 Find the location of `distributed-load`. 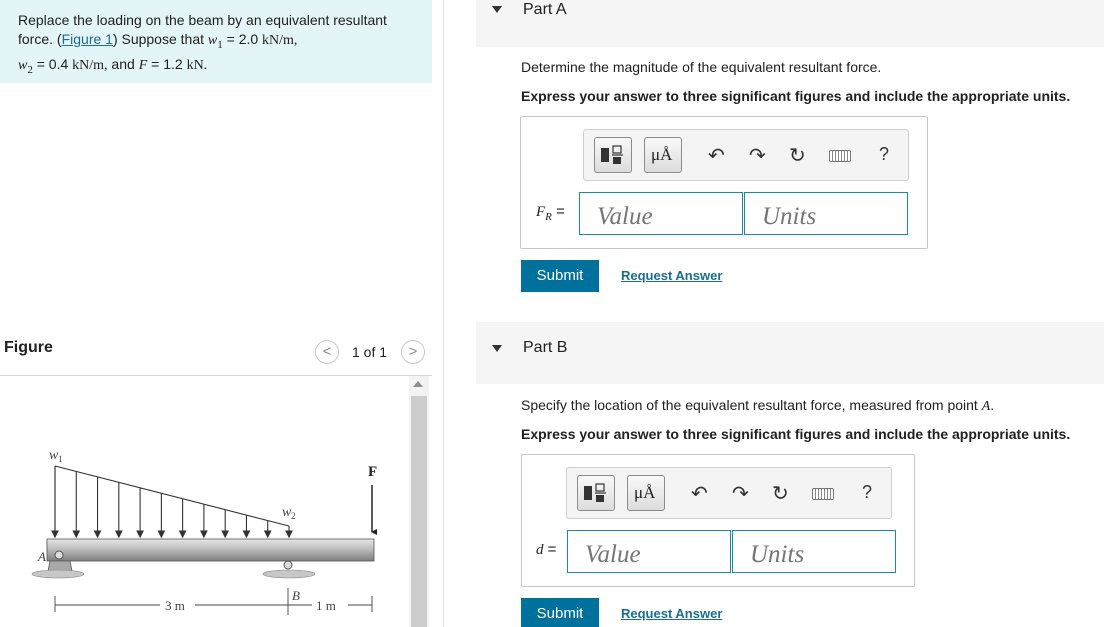

distributed-load is located at coordinates (172, 501).